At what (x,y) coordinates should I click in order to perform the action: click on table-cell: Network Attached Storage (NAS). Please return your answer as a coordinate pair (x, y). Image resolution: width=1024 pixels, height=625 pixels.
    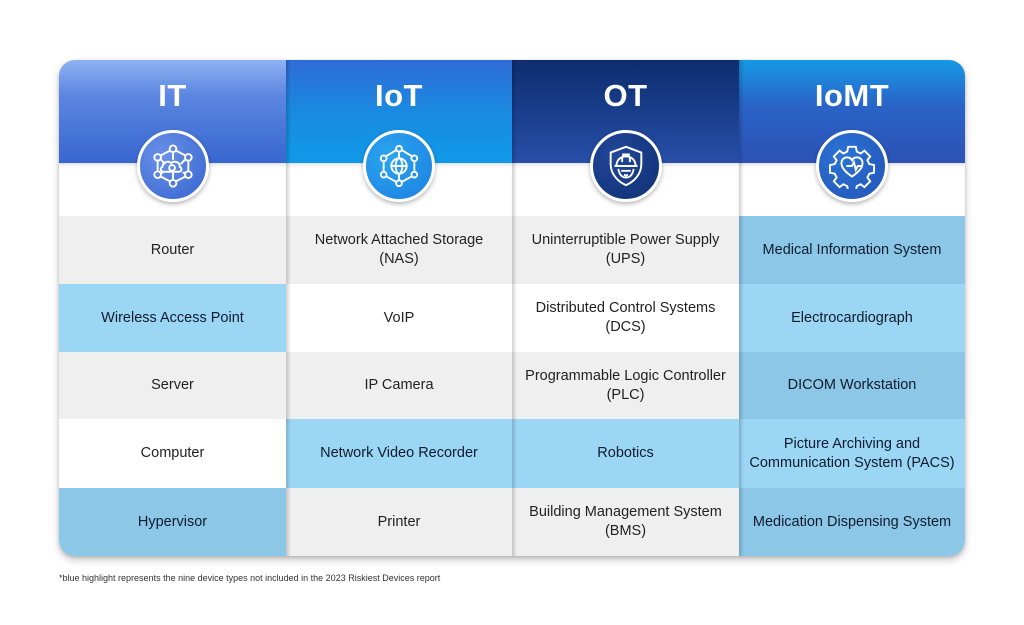
    Looking at the image, I should click on (399, 250).